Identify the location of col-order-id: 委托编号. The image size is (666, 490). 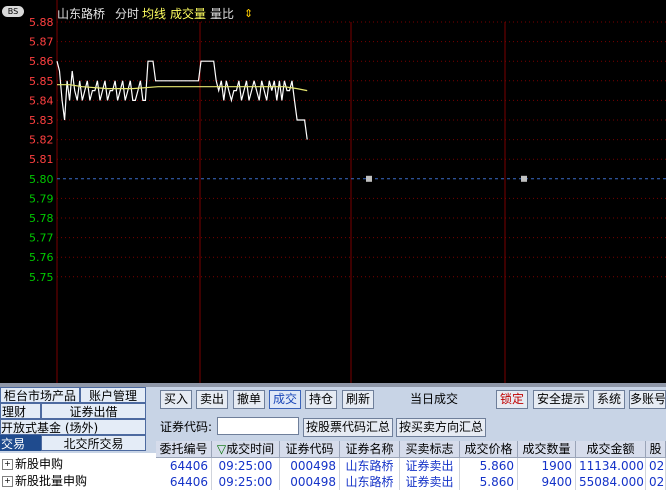
(184, 449).